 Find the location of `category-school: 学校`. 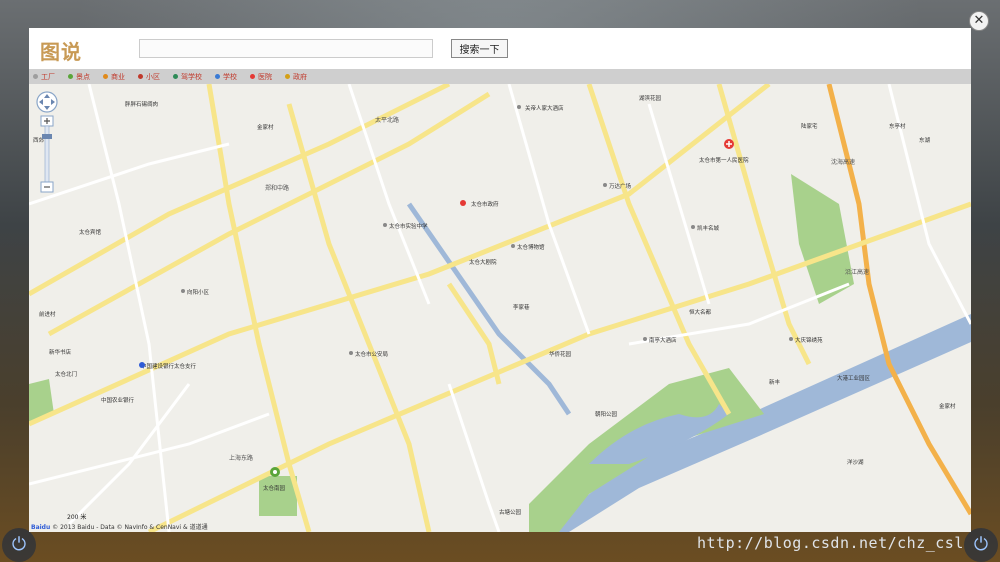

category-school: 学校 is located at coordinates (226, 77).